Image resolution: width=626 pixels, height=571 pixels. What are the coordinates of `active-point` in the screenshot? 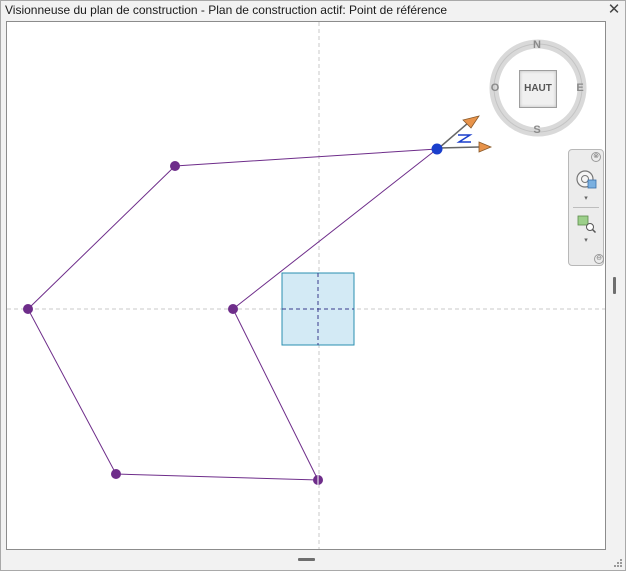 It's located at (437, 149).